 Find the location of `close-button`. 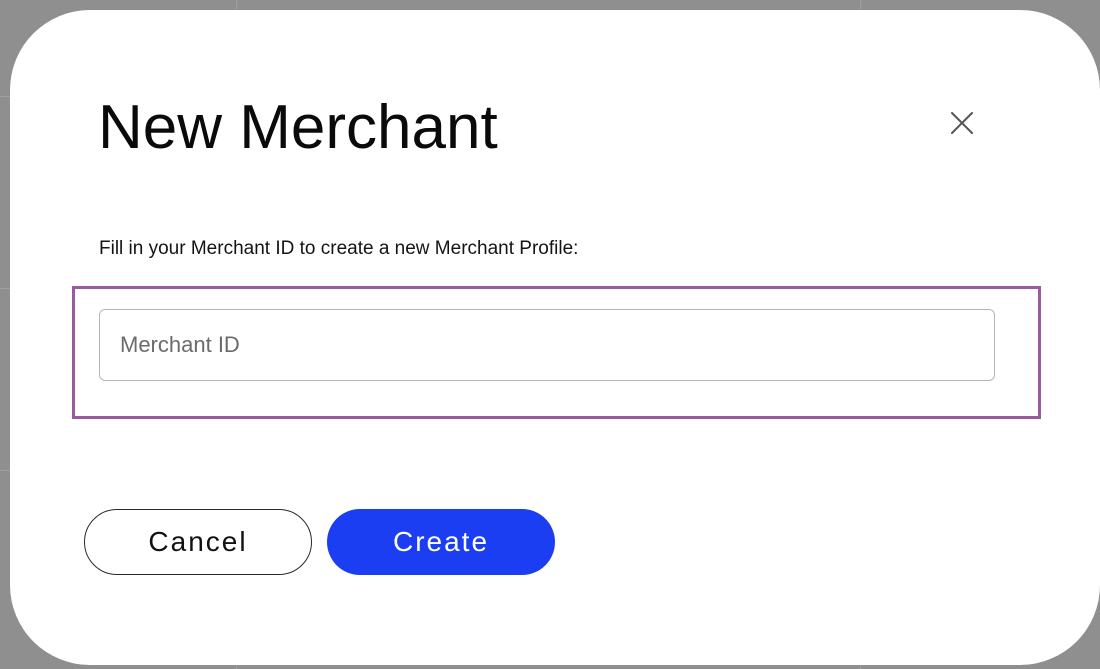

close-button is located at coordinates (962, 123).